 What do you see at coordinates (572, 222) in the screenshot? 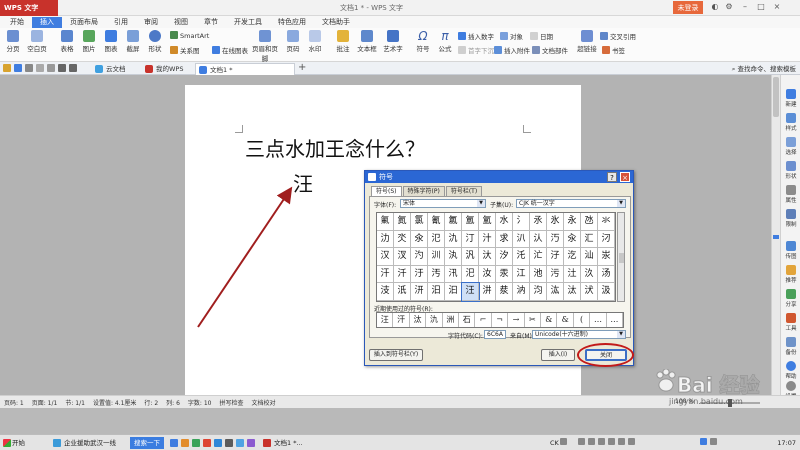
I see `symbol-cell: 永` at bounding box center [572, 222].